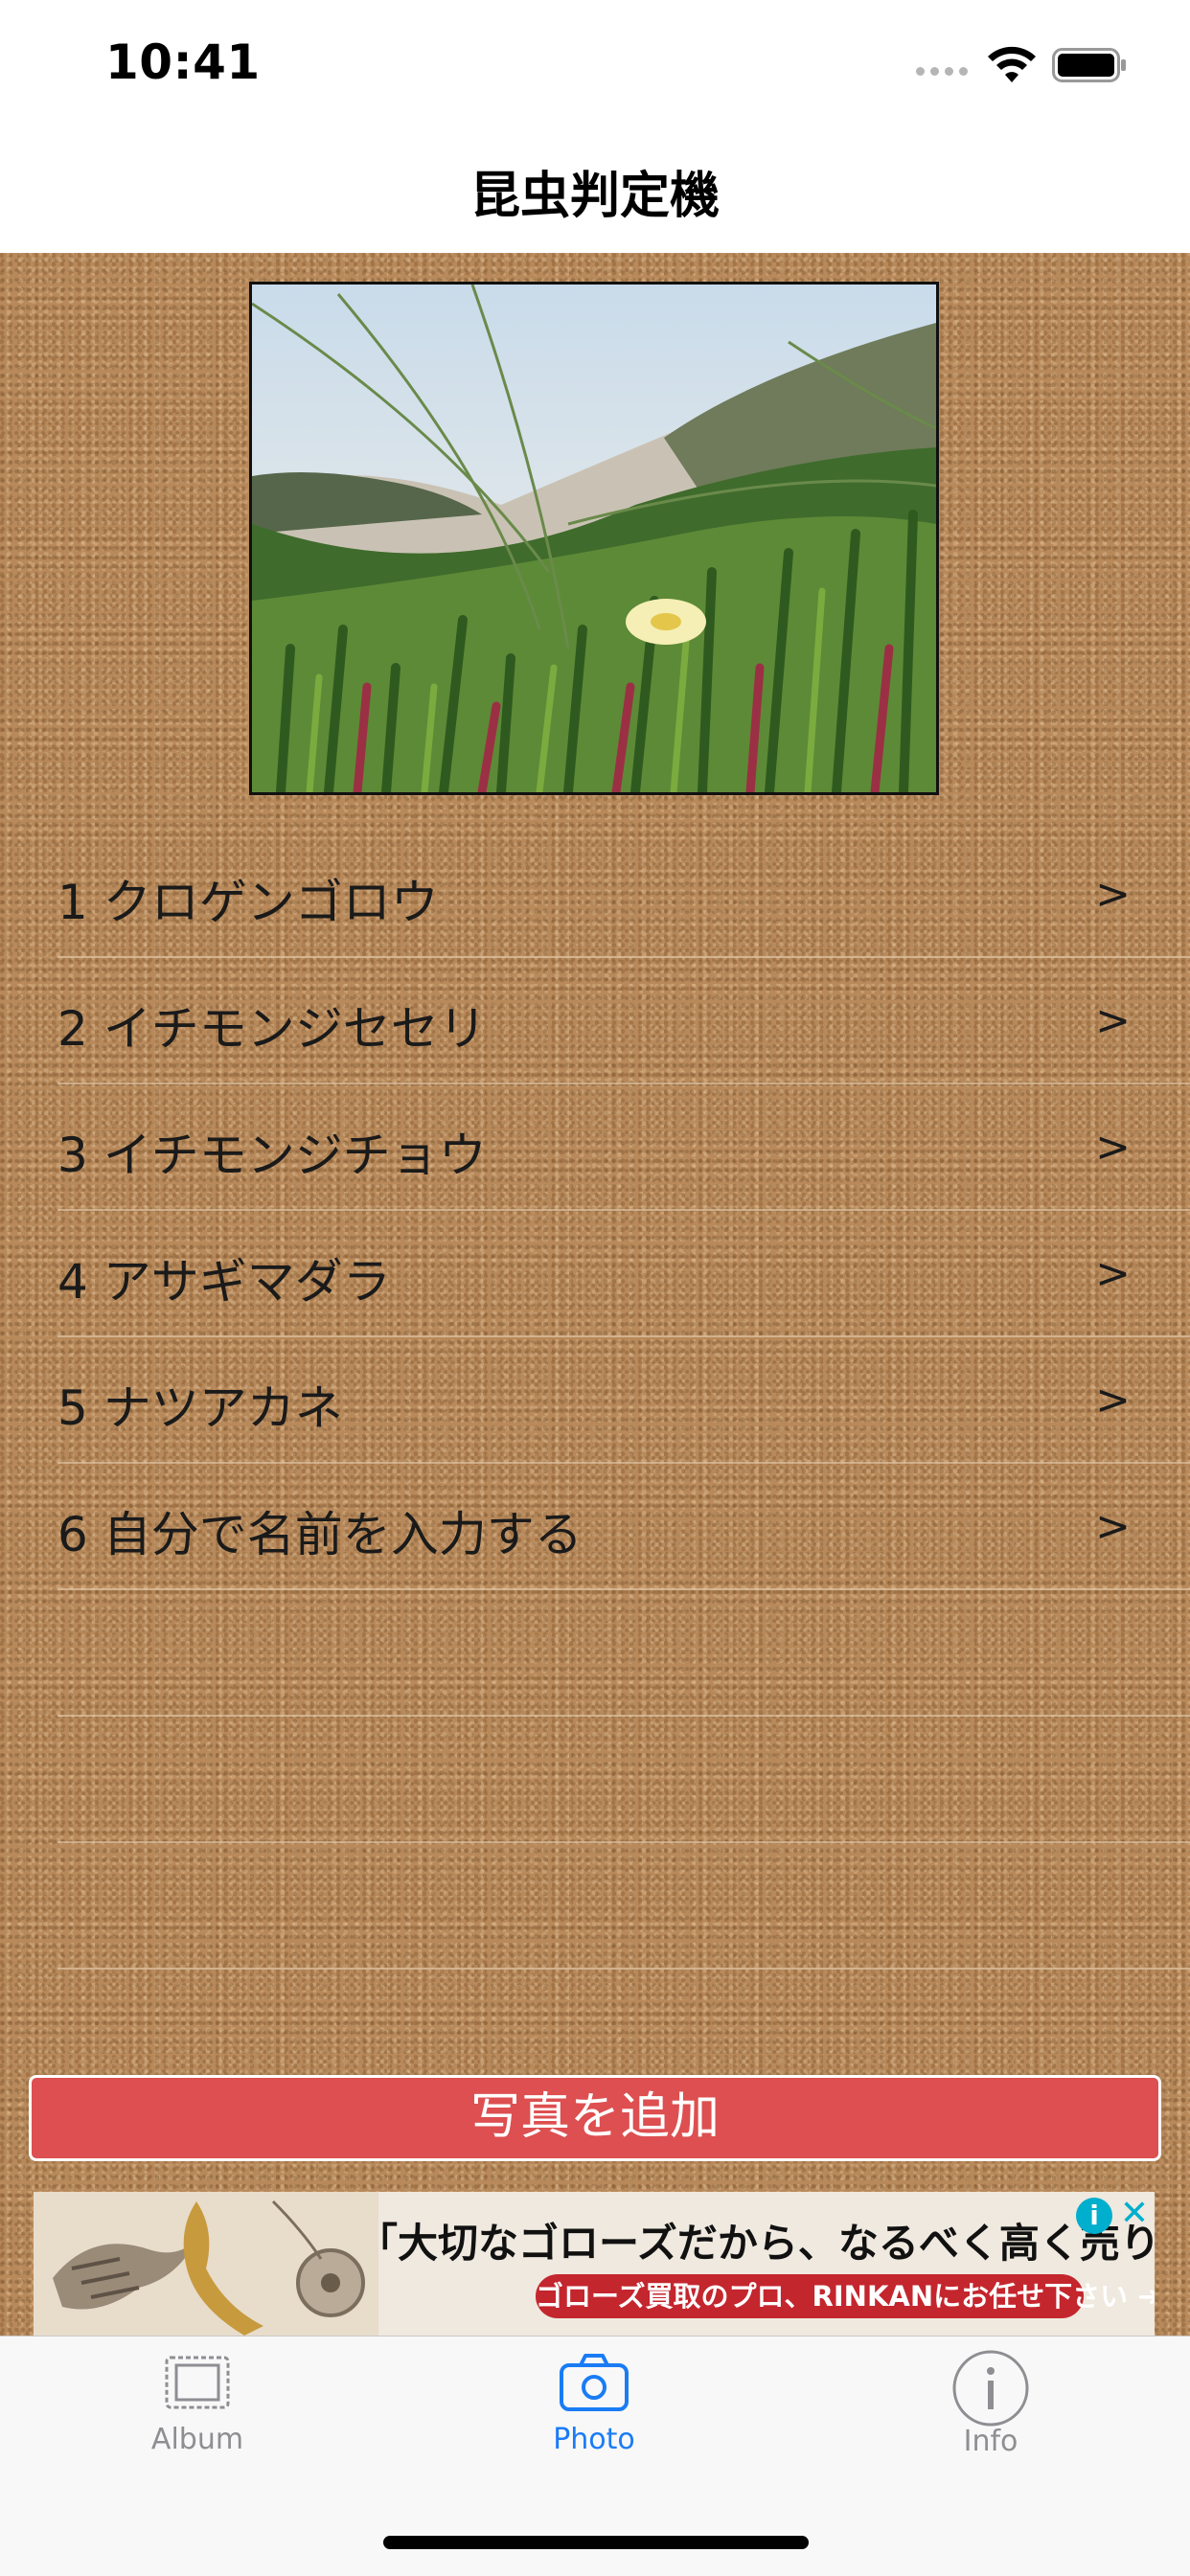  I want to click on navigation-bar: 昆虫判定機, so click(595, 189).